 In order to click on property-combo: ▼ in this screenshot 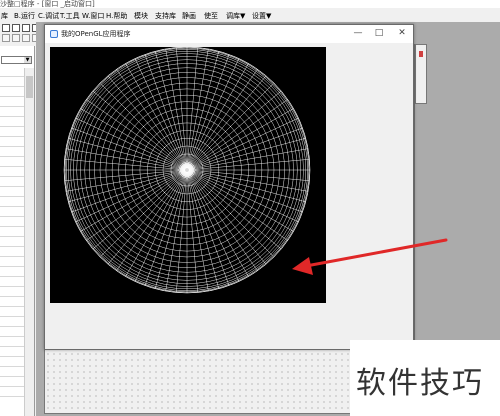, I will do `click(16, 60)`.